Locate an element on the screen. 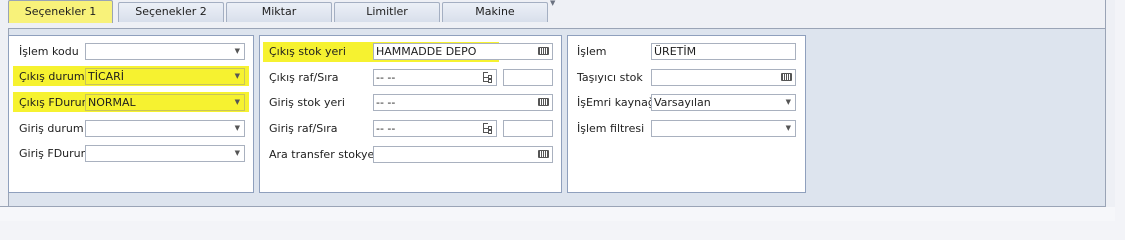 This screenshot has width=1125, height=240. bottom-strip is located at coordinates (557, 214).